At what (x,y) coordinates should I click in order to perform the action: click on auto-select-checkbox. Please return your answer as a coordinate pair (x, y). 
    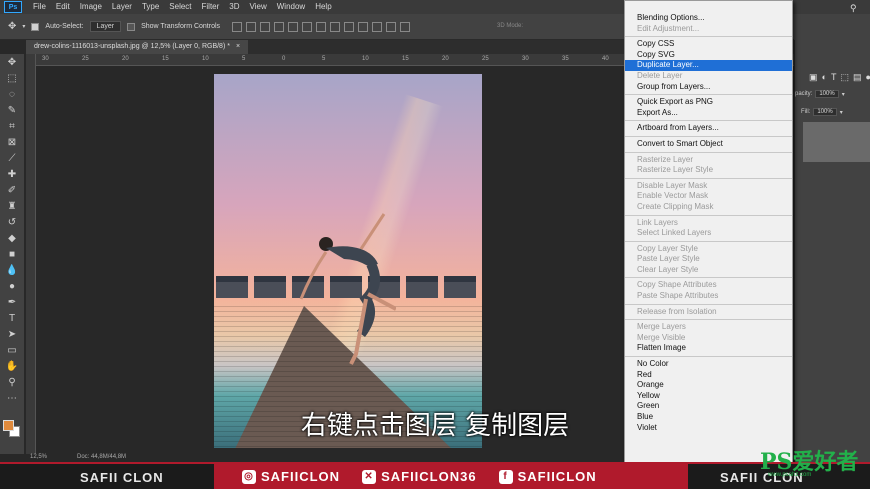
    Looking at the image, I should click on (35, 26).